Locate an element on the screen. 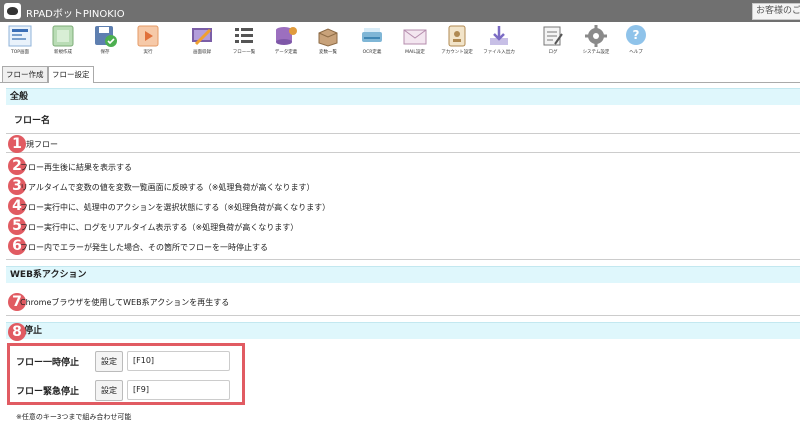 This screenshot has width=800, height=430. box-icon is located at coordinates (328, 37).